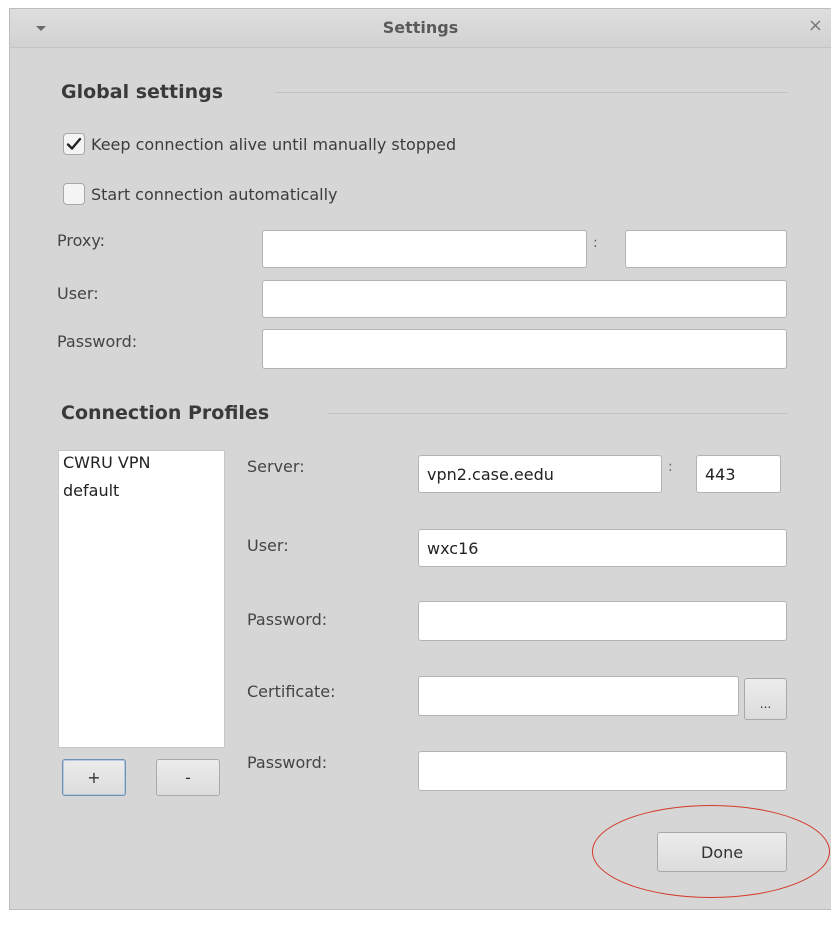 The width and height of the screenshot is (831, 926). I want to click on connection-profiles-heading: Connection Profiles, so click(165, 413).